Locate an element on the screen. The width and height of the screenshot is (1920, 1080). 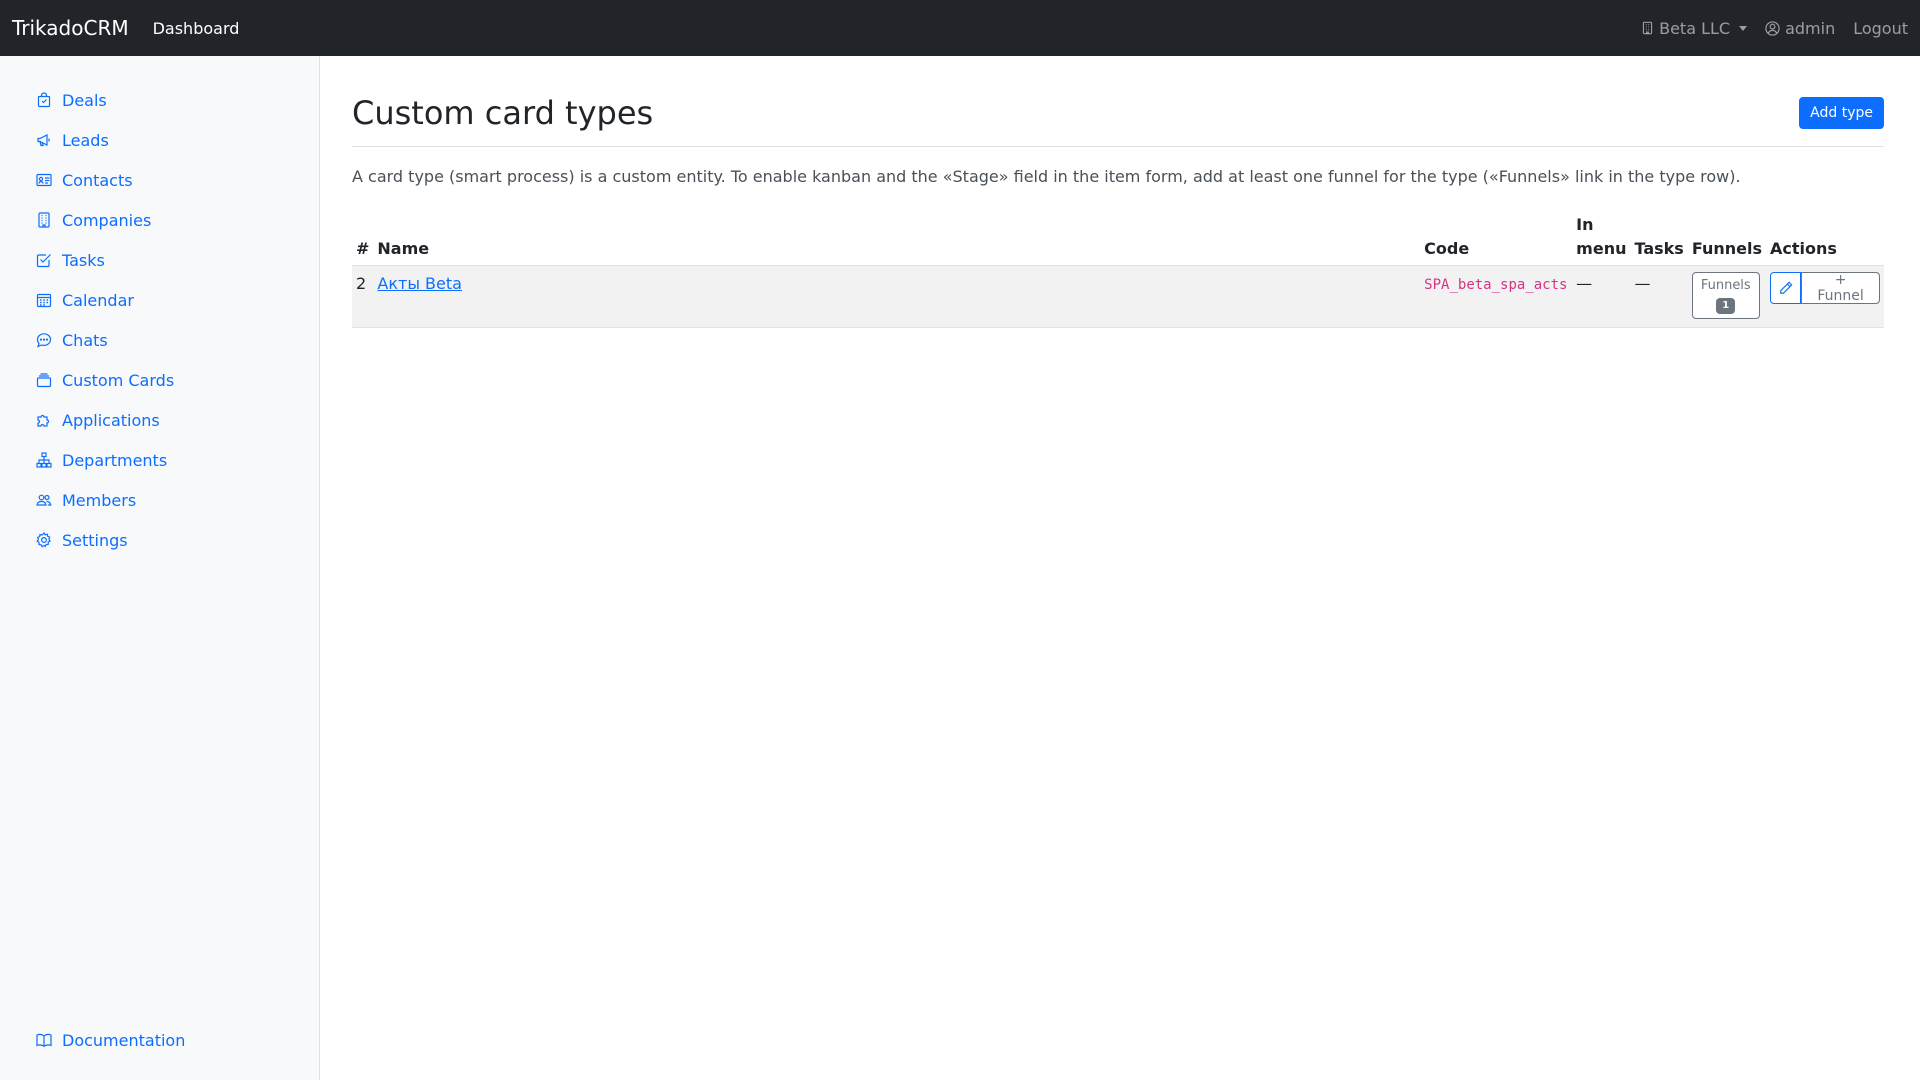
row-in-menu: — is located at coordinates (1584, 284).